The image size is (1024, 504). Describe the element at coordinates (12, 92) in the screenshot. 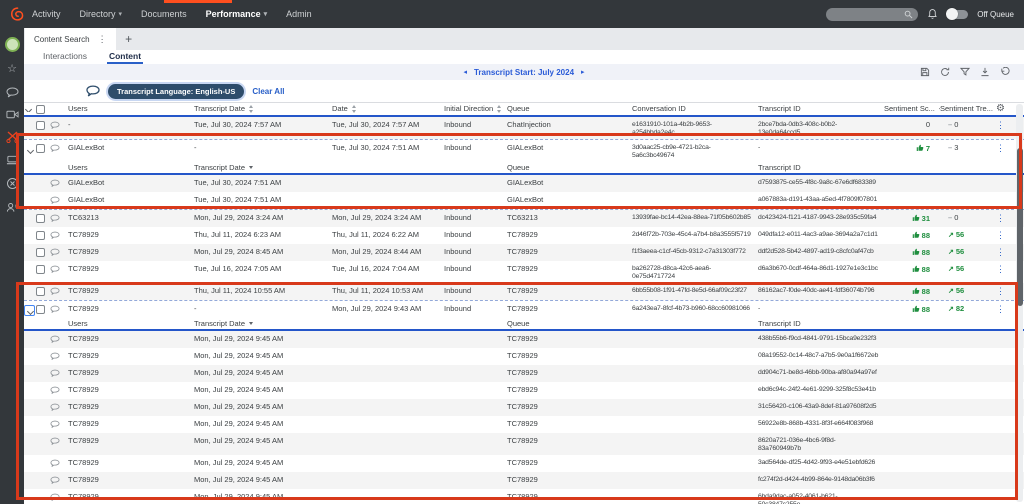

I see `messages-icon` at that location.